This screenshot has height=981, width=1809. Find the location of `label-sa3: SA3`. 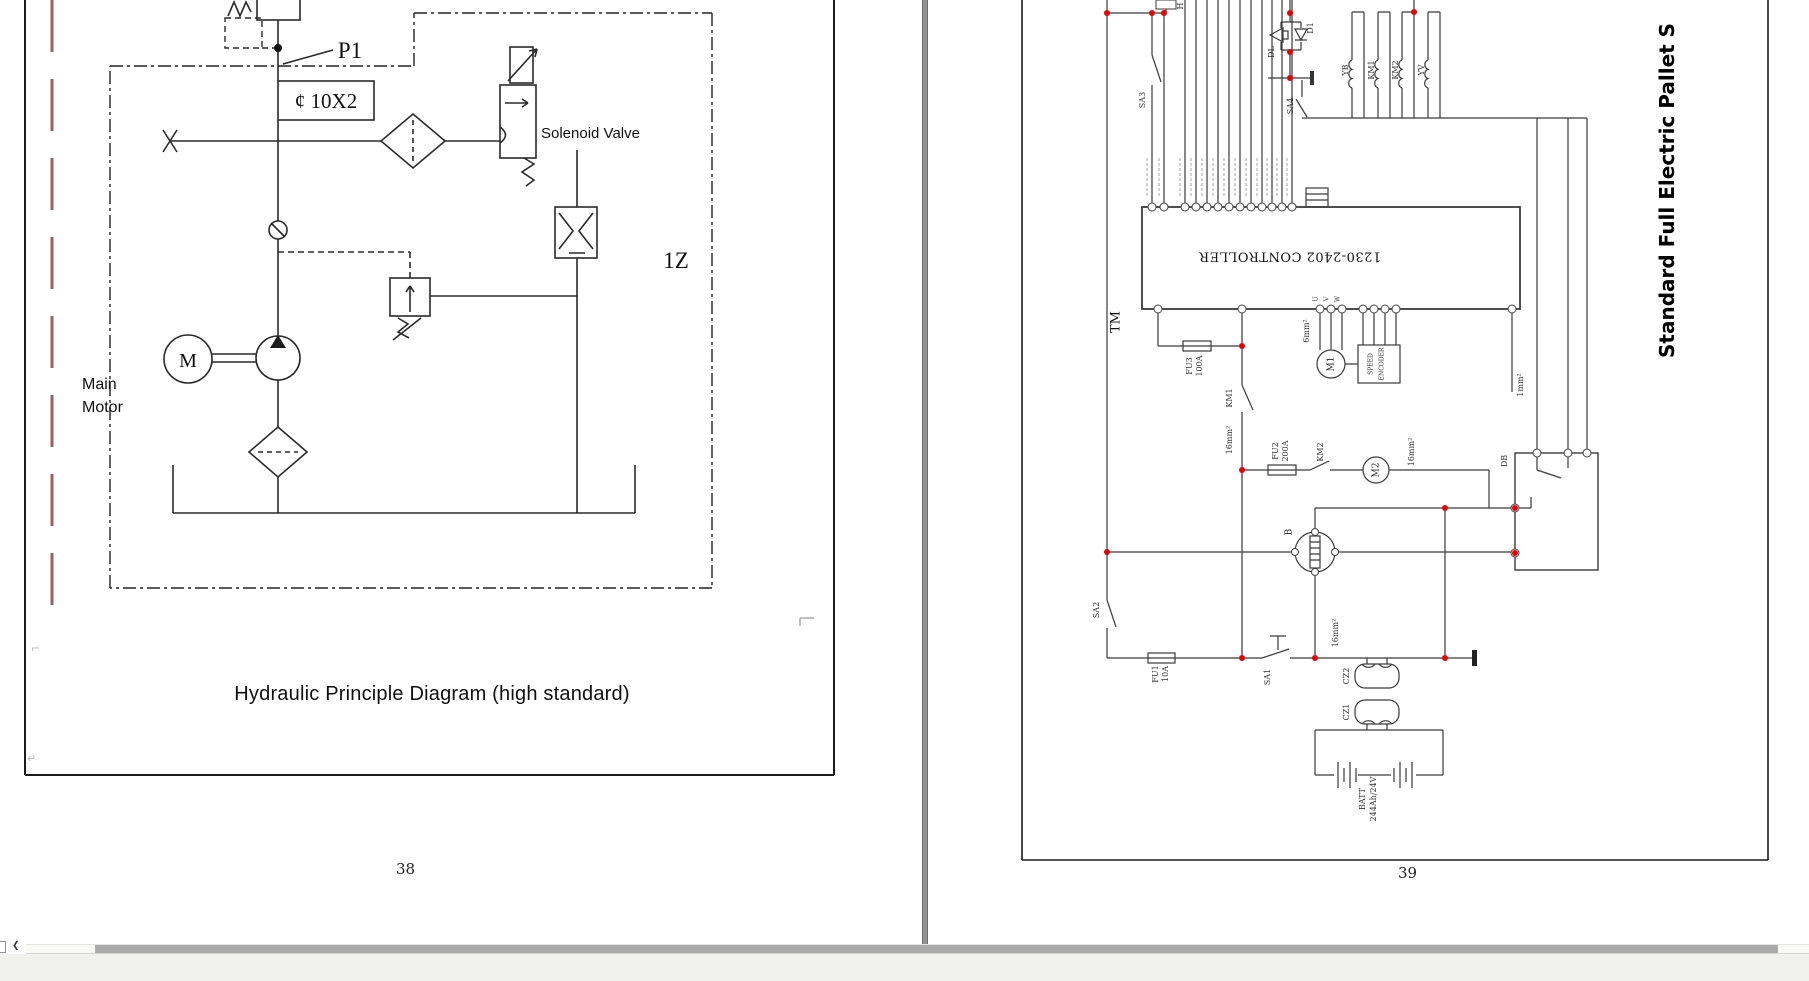

label-sa3: SA3 is located at coordinates (1142, 100).